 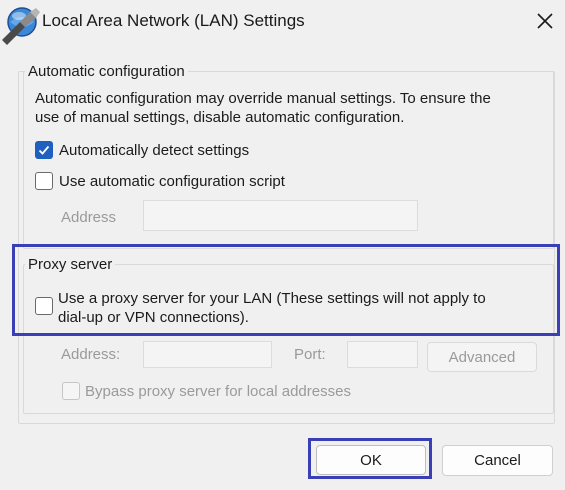 What do you see at coordinates (545, 21) in the screenshot?
I see `close-icon` at bounding box center [545, 21].